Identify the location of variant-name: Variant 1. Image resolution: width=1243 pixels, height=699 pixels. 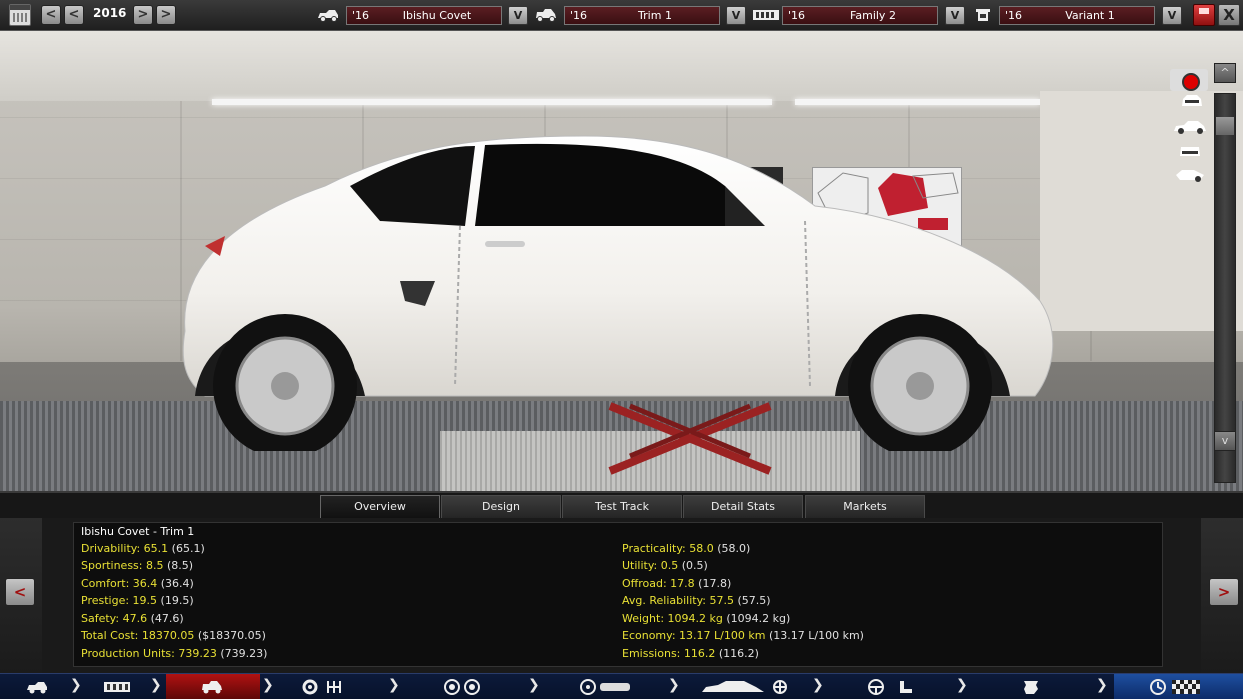
(1090, 15).